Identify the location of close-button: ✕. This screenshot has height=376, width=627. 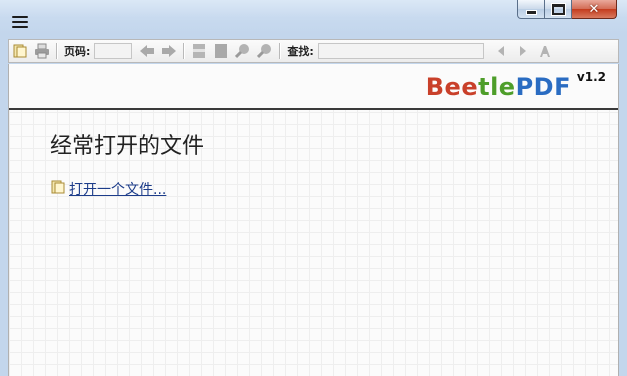
(594, 9).